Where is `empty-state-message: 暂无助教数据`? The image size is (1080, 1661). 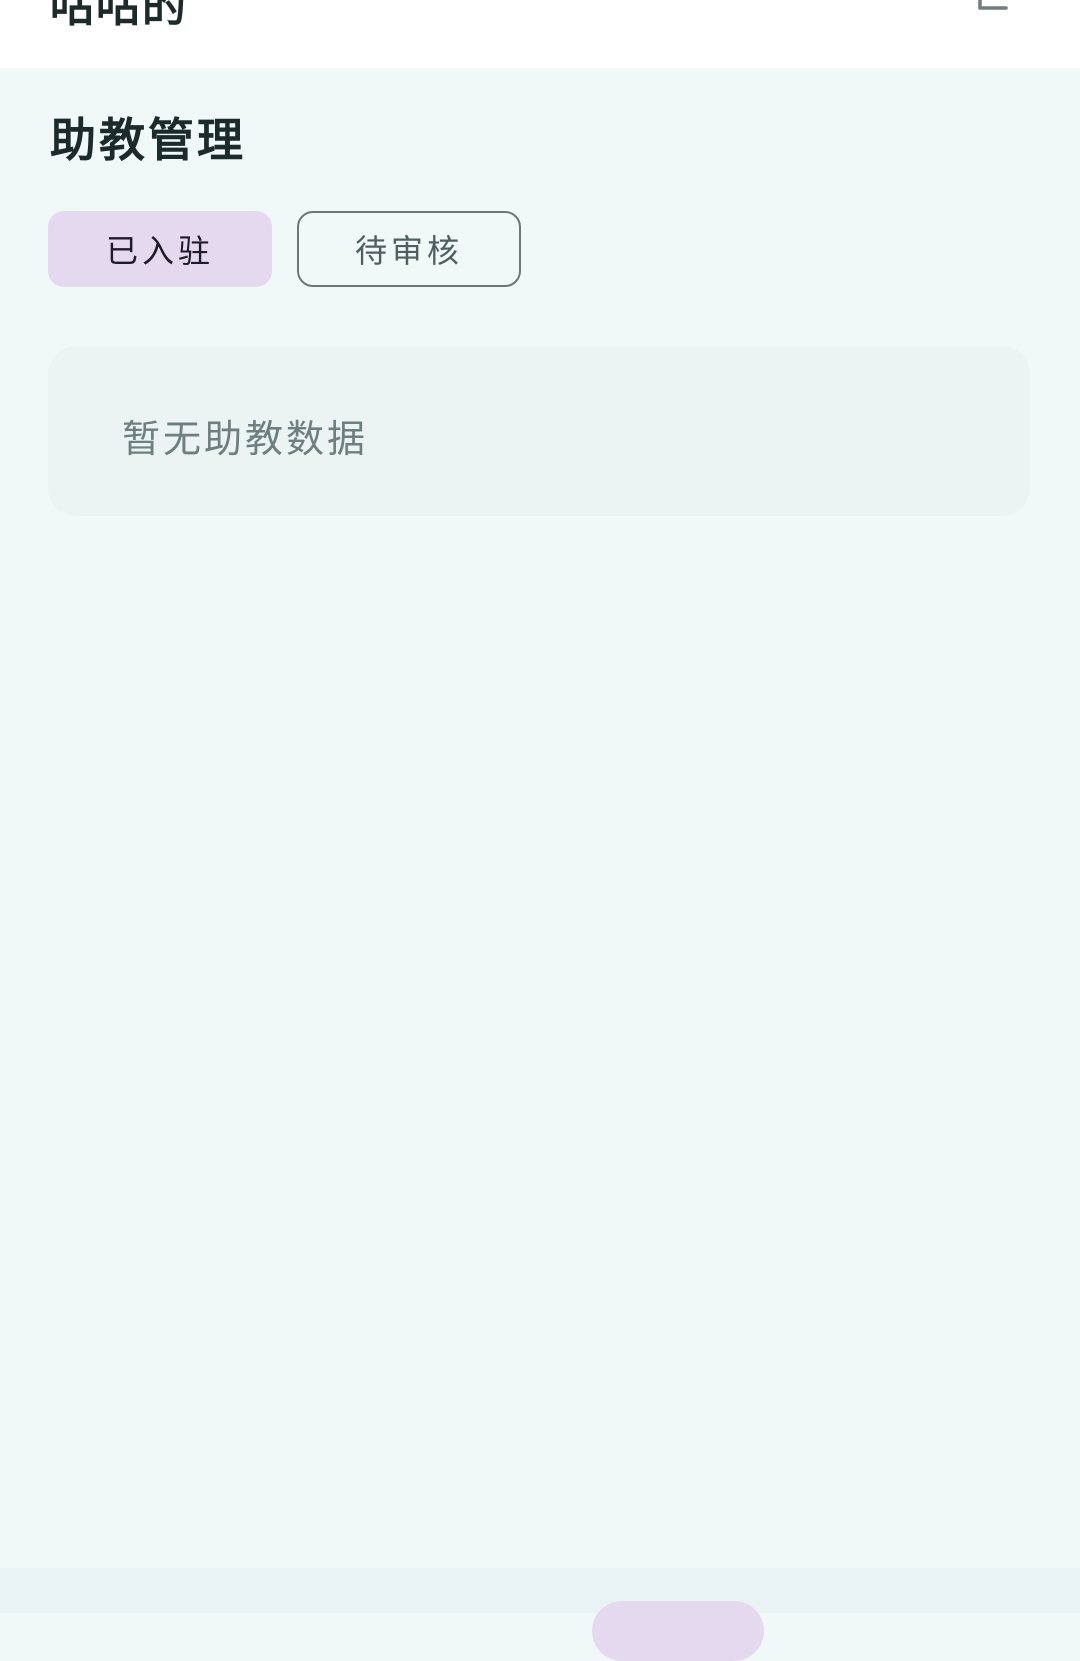
empty-state-message: 暂无助教数据 is located at coordinates (245, 439).